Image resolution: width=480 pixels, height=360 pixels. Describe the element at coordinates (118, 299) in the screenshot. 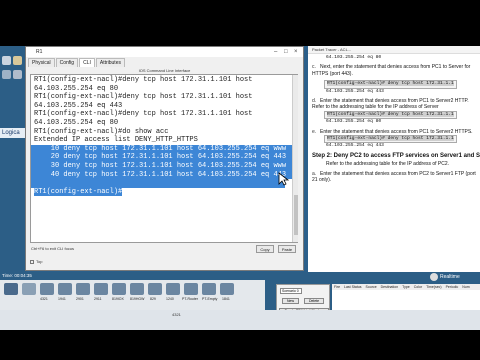

I see `device-label: 819IOX` at that location.